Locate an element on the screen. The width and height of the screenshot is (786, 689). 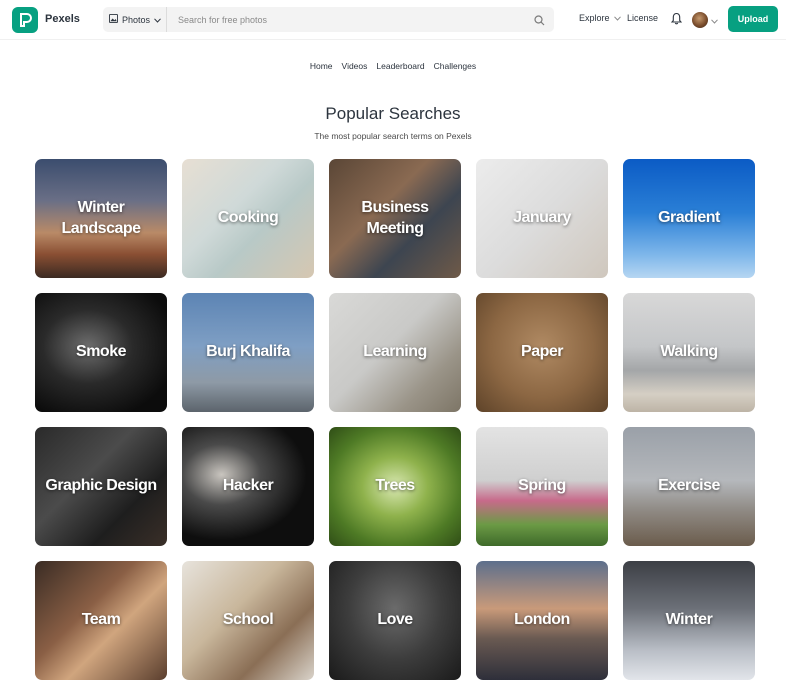
search-tile: Gradient is located at coordinates (689, 218).